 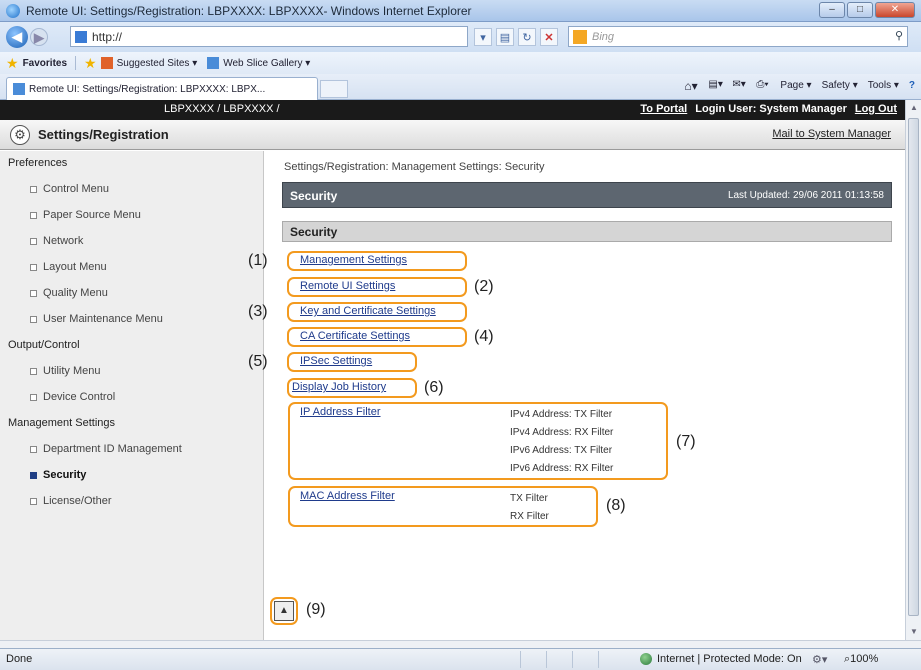 What do you see at coordinates (213, 63) in the screenshot?
I see `web-slice-icon` at bounding box center [213, 63].